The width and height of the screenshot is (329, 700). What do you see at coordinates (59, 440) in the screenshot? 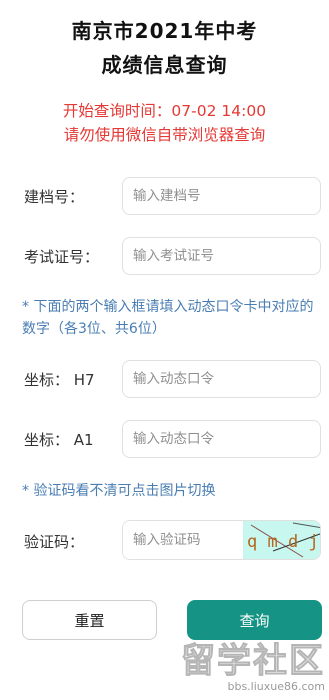
I see `coord-a1-label: 坐标： A1` at bounding box center [59, 440].